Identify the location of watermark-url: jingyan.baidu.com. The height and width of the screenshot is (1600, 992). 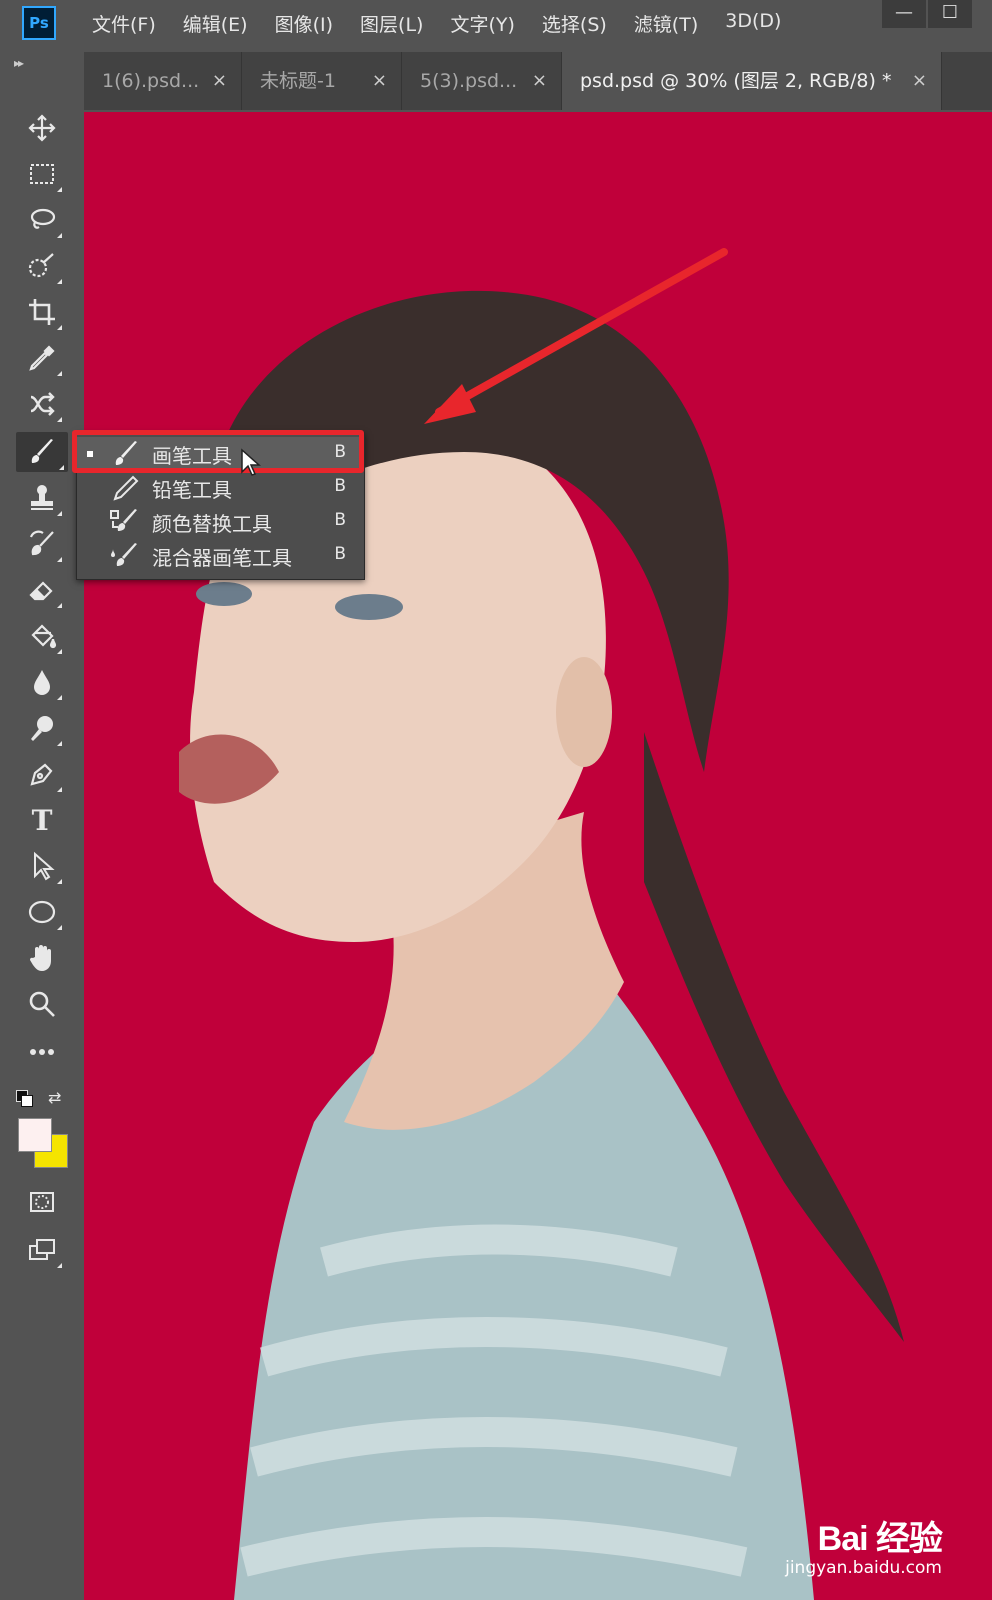
(863, 1568).